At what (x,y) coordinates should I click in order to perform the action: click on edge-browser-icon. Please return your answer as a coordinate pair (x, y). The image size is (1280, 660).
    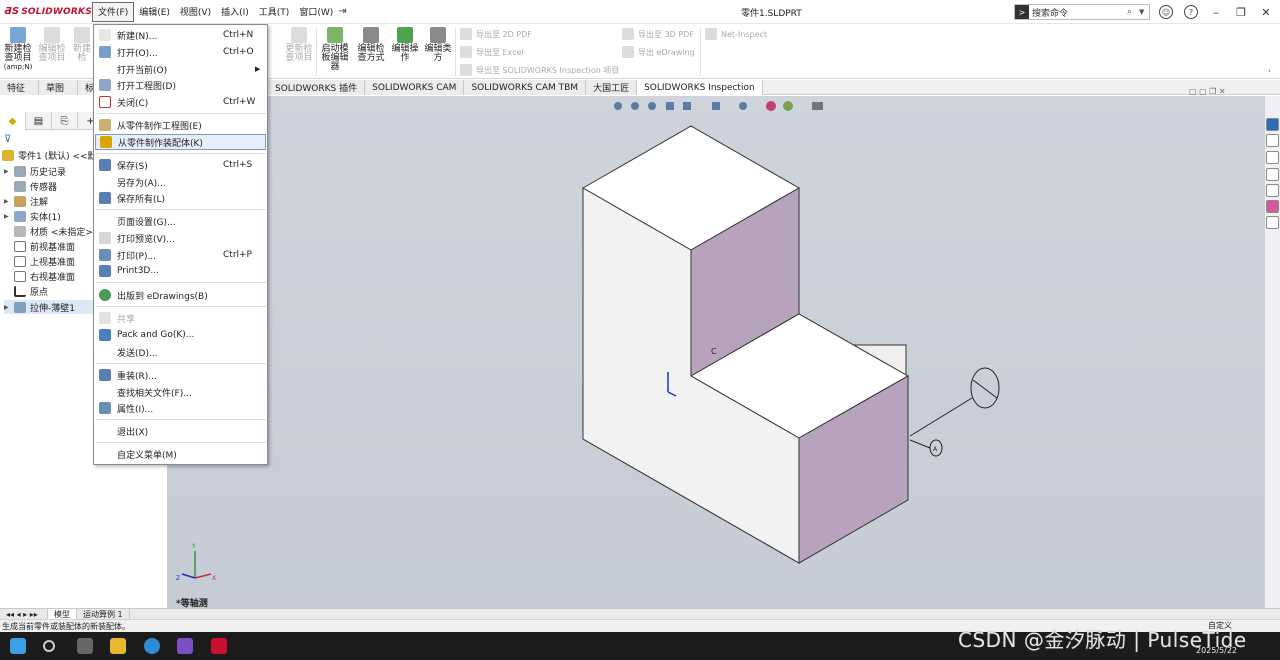
    Looking at the image, I should click on (152, 646).